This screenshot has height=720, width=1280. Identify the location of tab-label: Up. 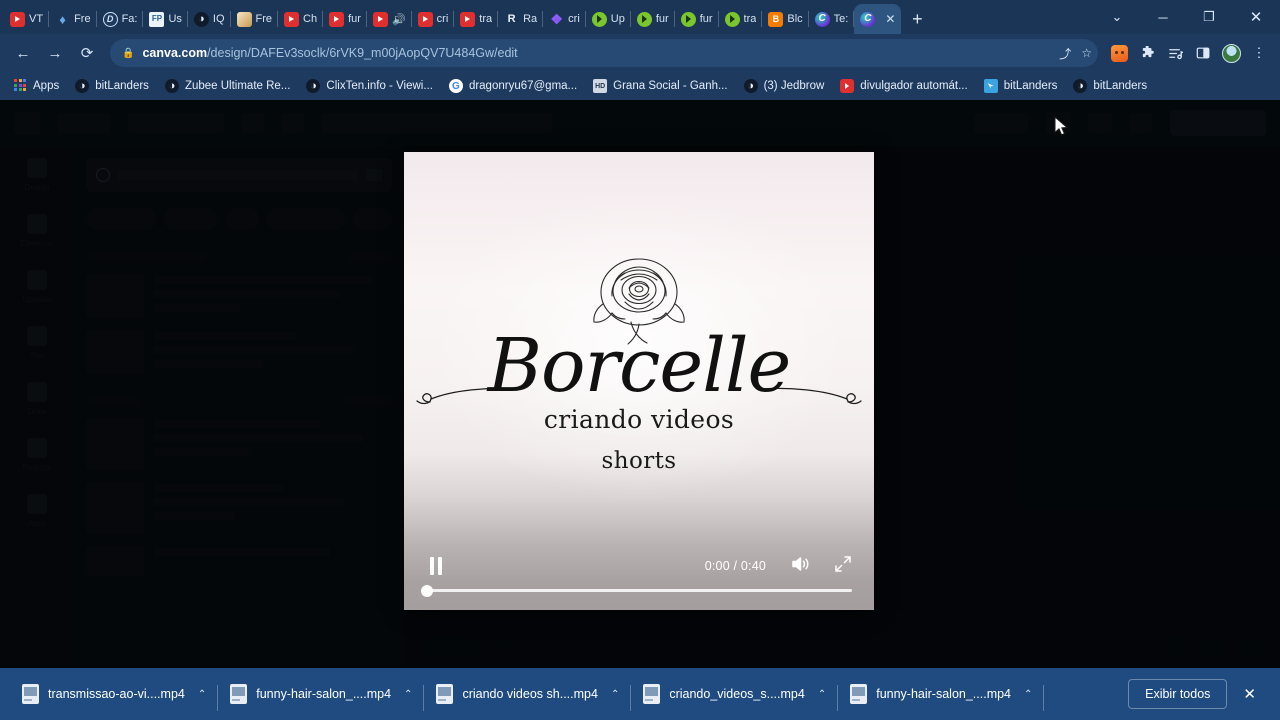
(617, 19).